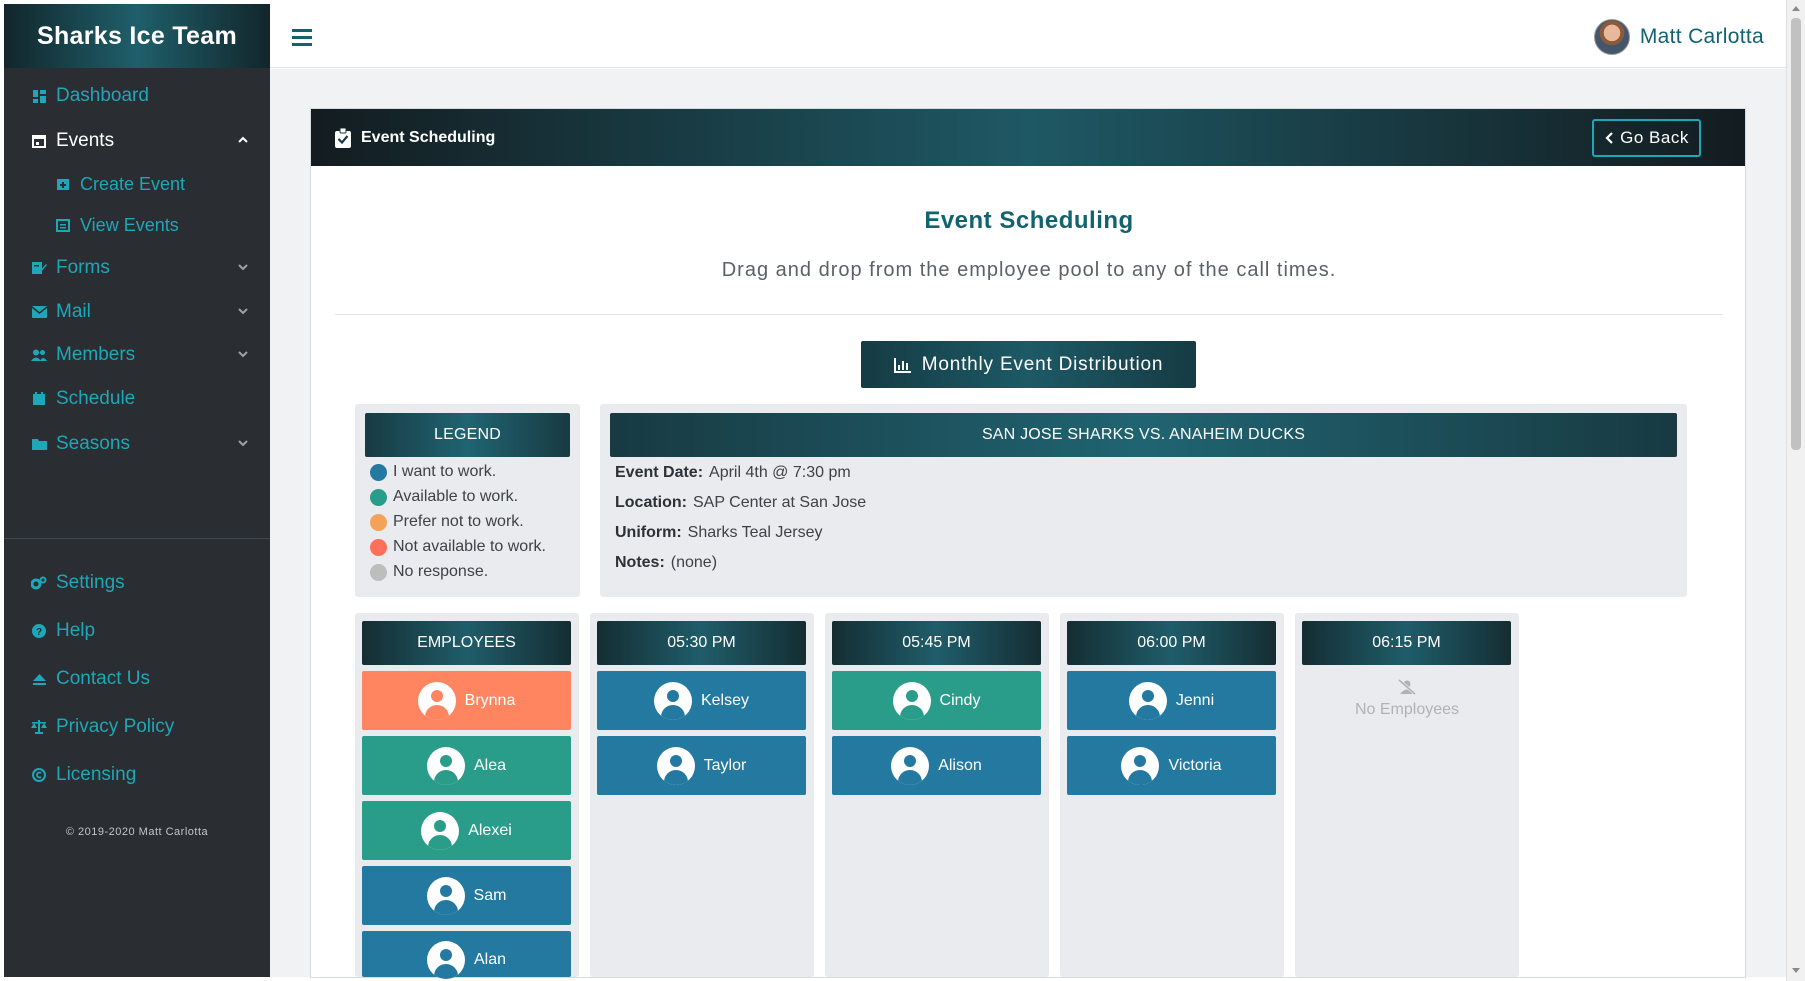  What do you see at coordinates (1701, 36) in the screenshot?
I see `user-name: Matt Carlotta` at bounding box center [1701, 36].